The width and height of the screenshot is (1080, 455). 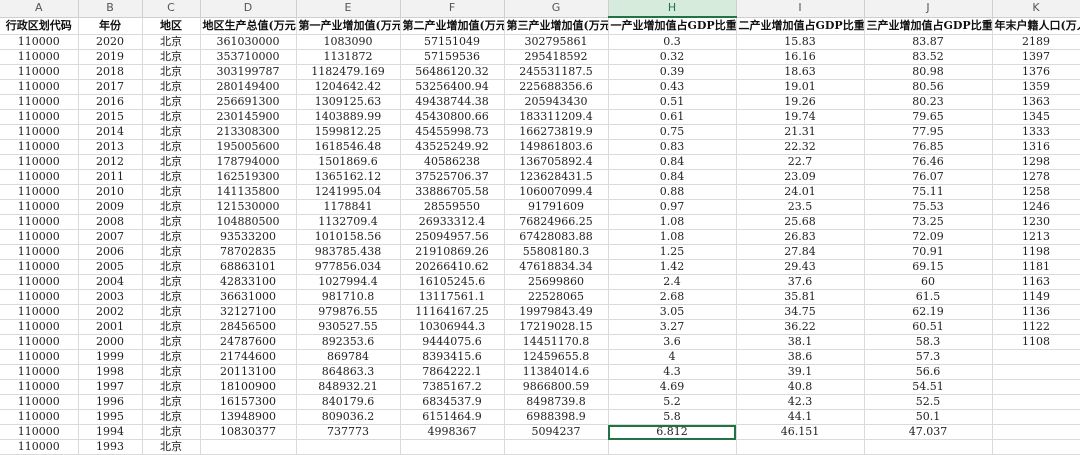 I want to click on table-cell: 4.3, so click(x=672, y=372).